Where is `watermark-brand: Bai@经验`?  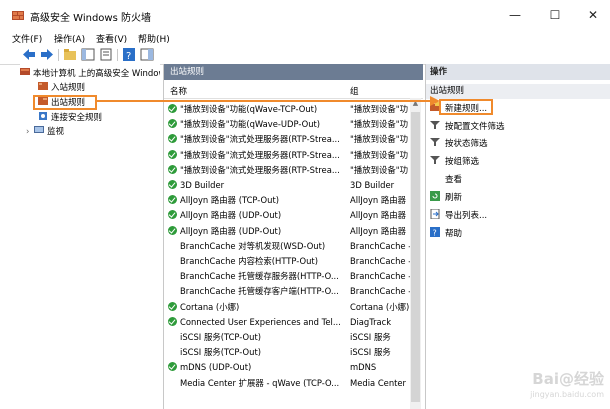 watermark-brand: Bai@经验 is located at coordinates (568, 379).